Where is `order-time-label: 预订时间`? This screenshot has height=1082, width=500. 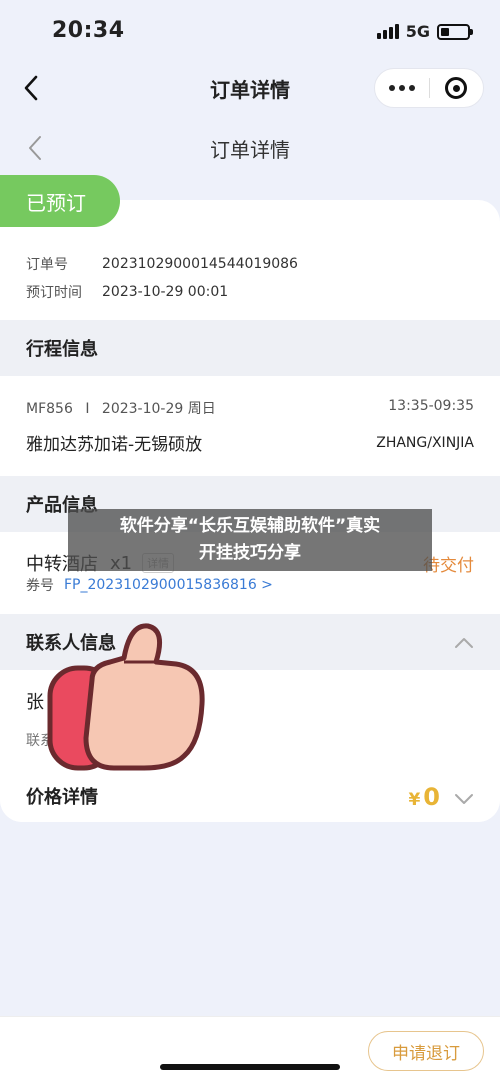 order-time-label: 预订时间 is located at coordinates (54, 293).